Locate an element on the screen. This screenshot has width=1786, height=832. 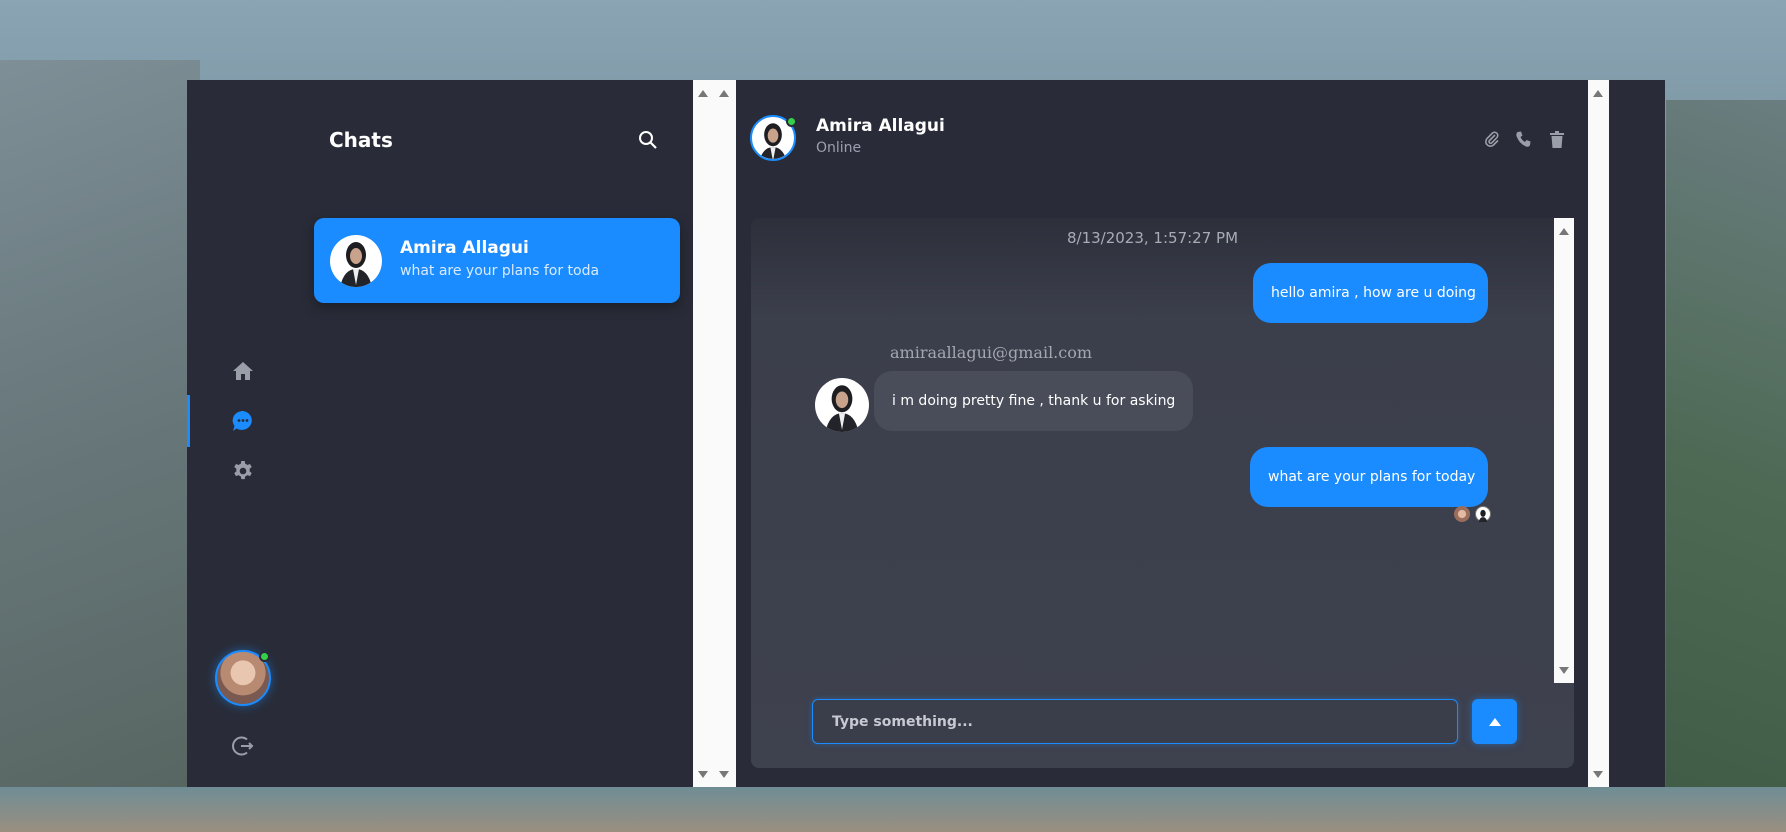
attach-button is located at coordinates (1492, 139).